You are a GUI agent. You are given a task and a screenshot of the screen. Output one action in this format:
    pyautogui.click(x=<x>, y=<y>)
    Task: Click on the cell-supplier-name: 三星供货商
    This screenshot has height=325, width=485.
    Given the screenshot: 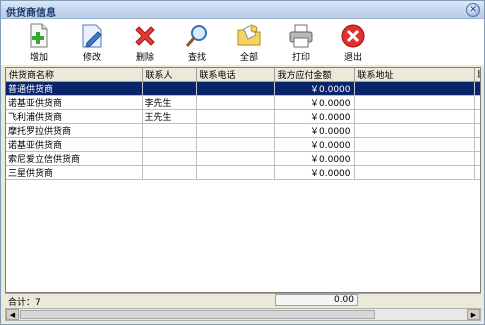 What is the action you would take?
    pyautogui.click(x=74, y=172)
    